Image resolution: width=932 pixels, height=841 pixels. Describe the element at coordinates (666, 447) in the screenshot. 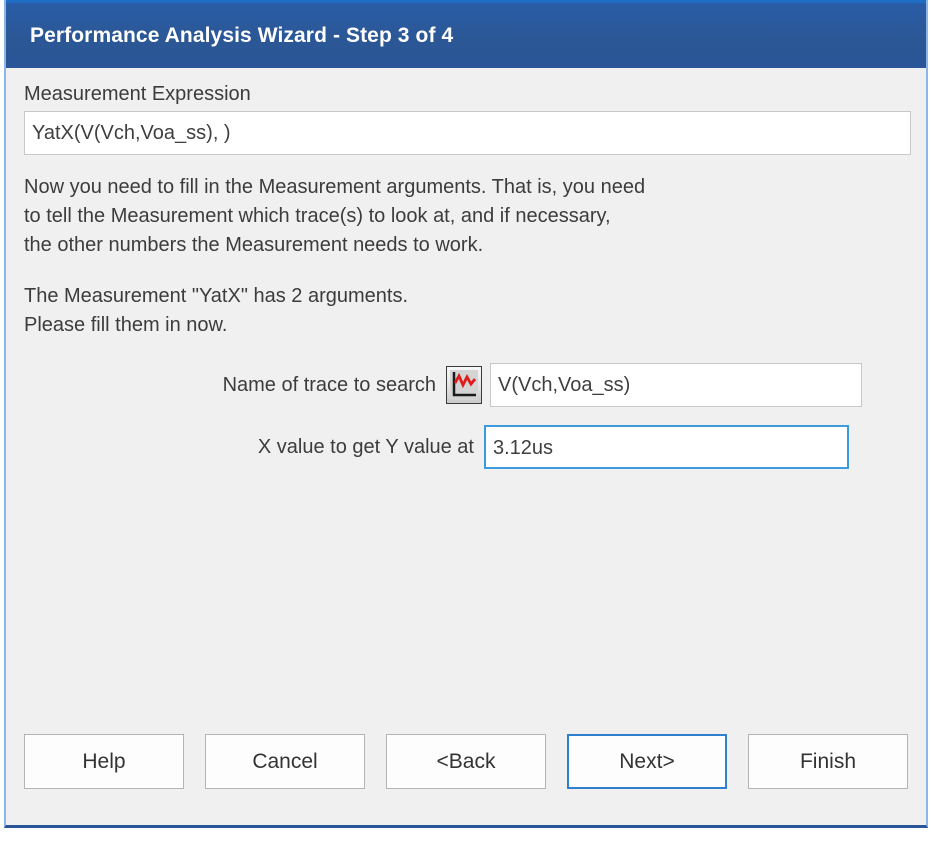

I see `argument-input-xvalue: 3.12us` at that location.